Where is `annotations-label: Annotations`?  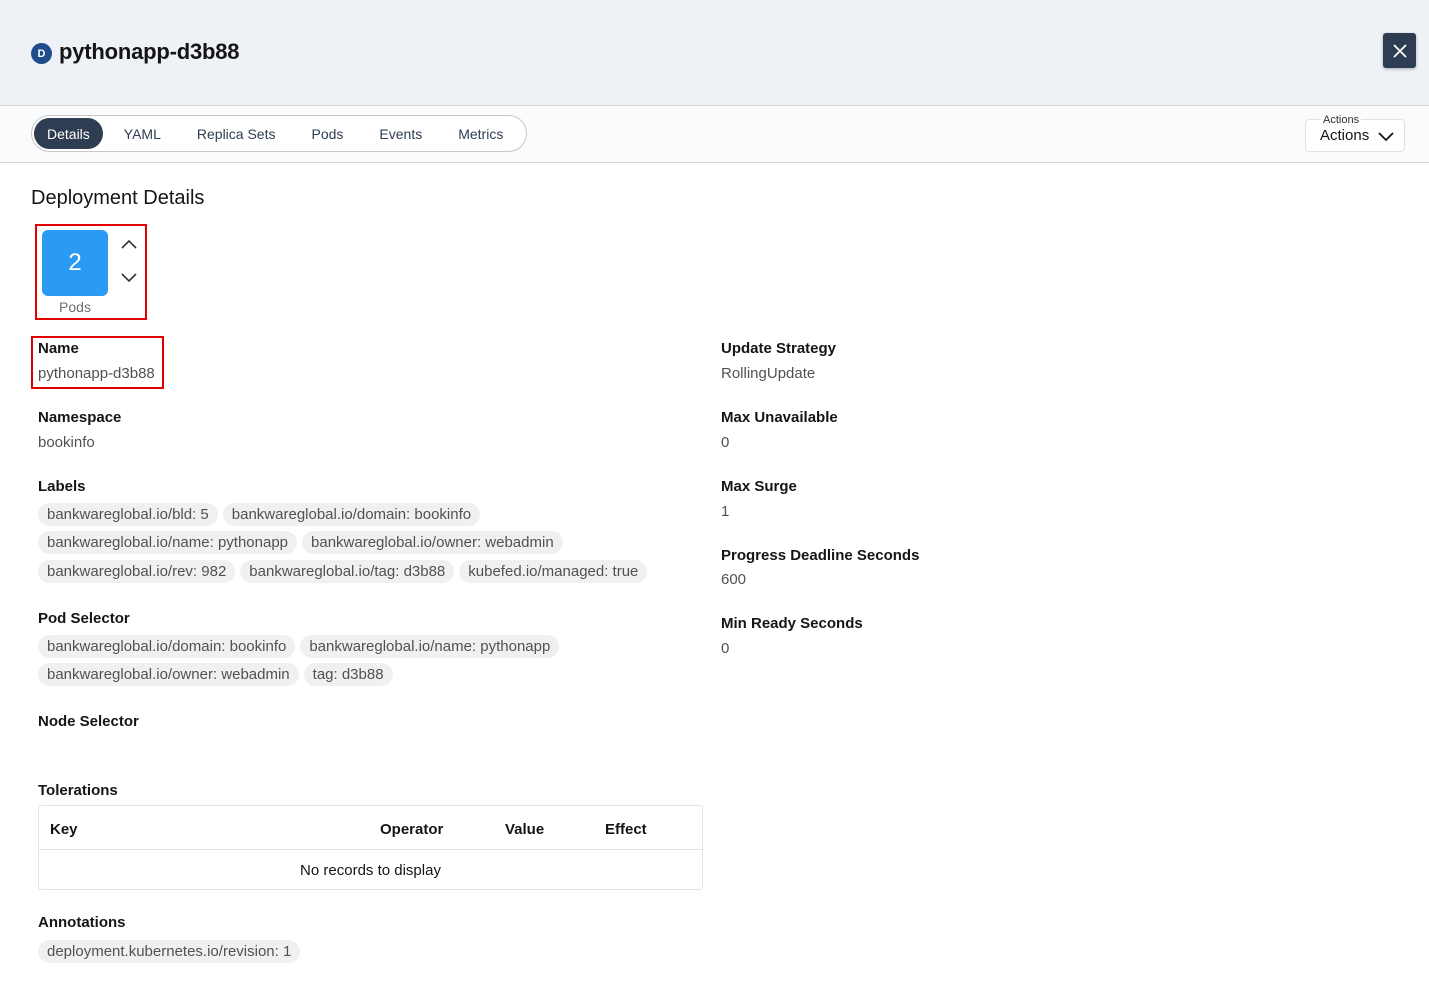 annotations-label: Annotations is located at coordinates (82, 922).